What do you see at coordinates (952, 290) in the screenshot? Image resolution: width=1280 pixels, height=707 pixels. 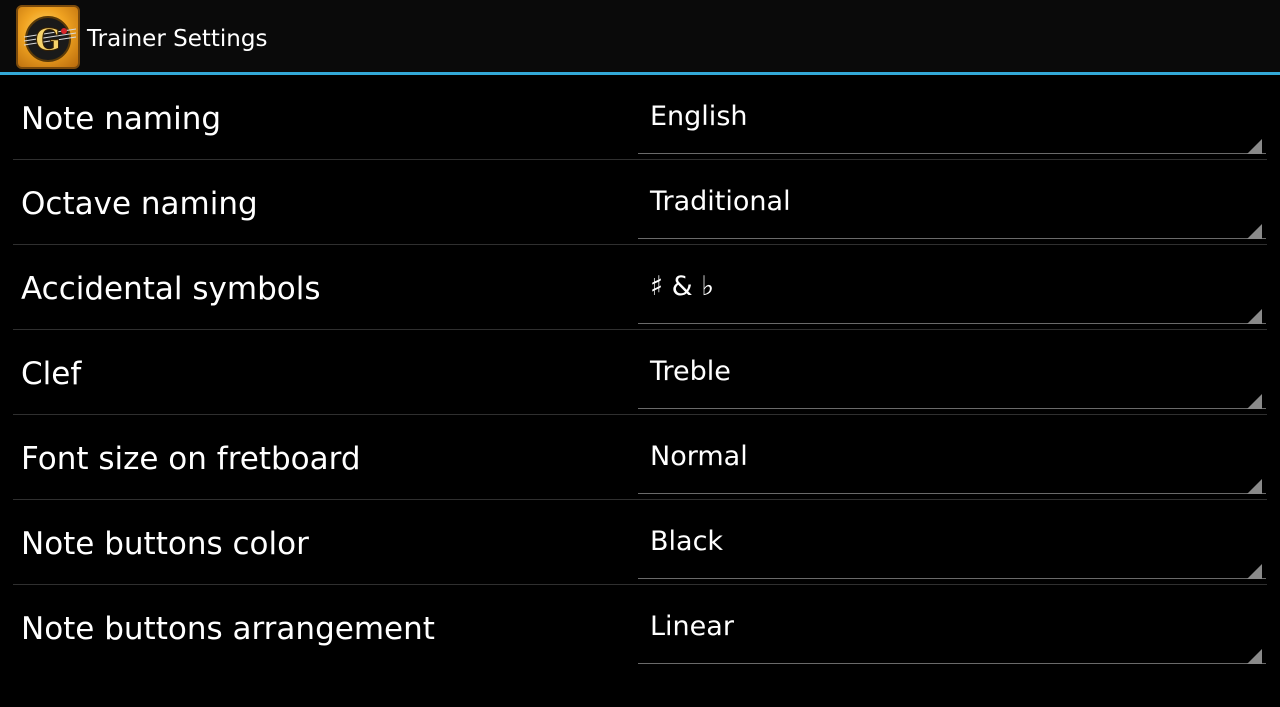 I see `accidental-symbols-spinner: ♯ & ♭` at bounding box center [952, 290].